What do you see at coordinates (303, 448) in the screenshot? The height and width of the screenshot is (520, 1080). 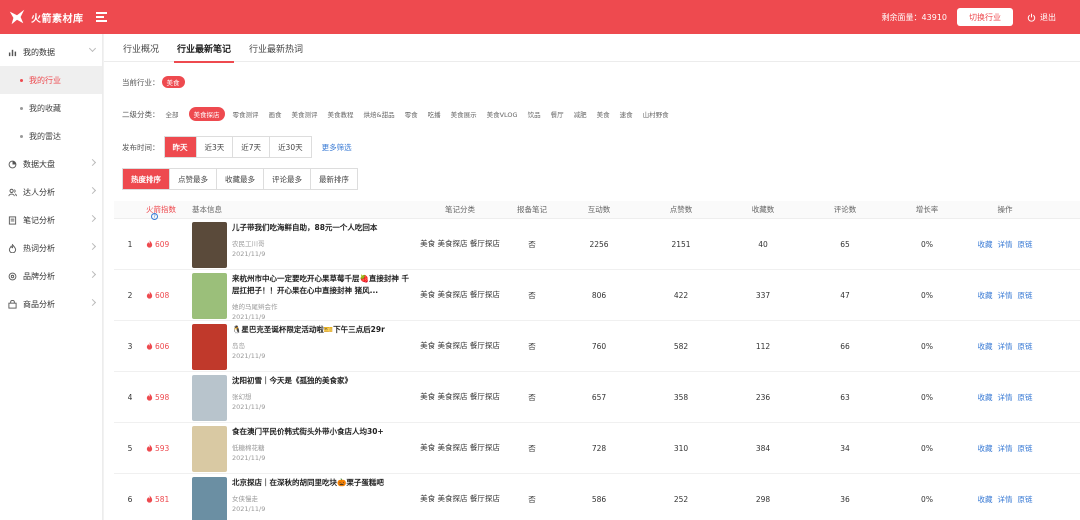 I see `row-info: 食在澳门平民价韩式街头外带小食店人均30+ 低糖棉花糖 2021/11/9` at bounding box center [303, 448].